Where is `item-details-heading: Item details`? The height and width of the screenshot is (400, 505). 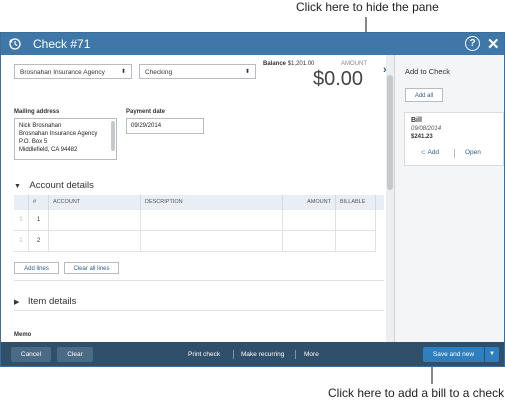
item-details-heading: Item details is located at coordinates (52, 301).